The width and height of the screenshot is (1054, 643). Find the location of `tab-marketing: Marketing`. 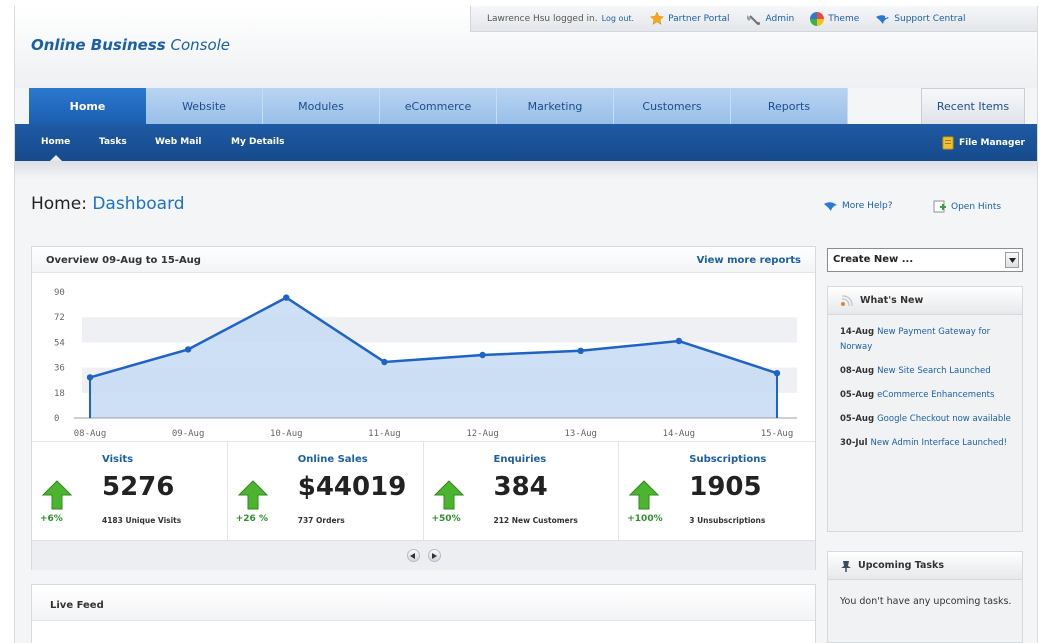

tab-marketing: Marketing is located at coordinates (555, 106).